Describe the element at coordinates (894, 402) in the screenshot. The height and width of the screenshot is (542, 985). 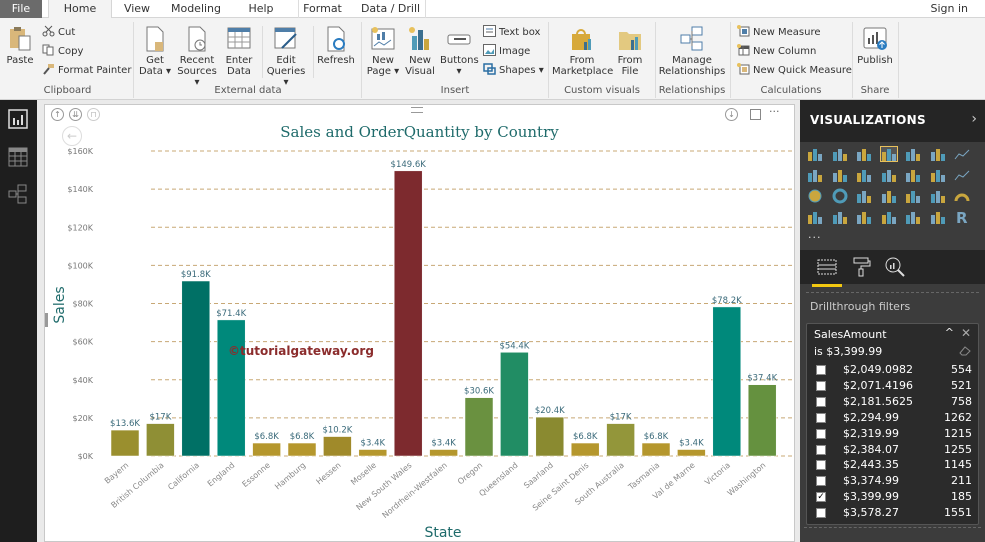
I see `filter-value-row: $2,181.5625 758` at that location.